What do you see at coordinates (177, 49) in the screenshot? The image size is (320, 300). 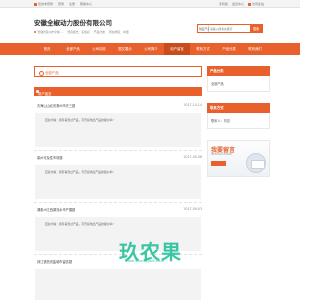 I see `nav-feedback: 用户留言` at bounding box center [177, 49].